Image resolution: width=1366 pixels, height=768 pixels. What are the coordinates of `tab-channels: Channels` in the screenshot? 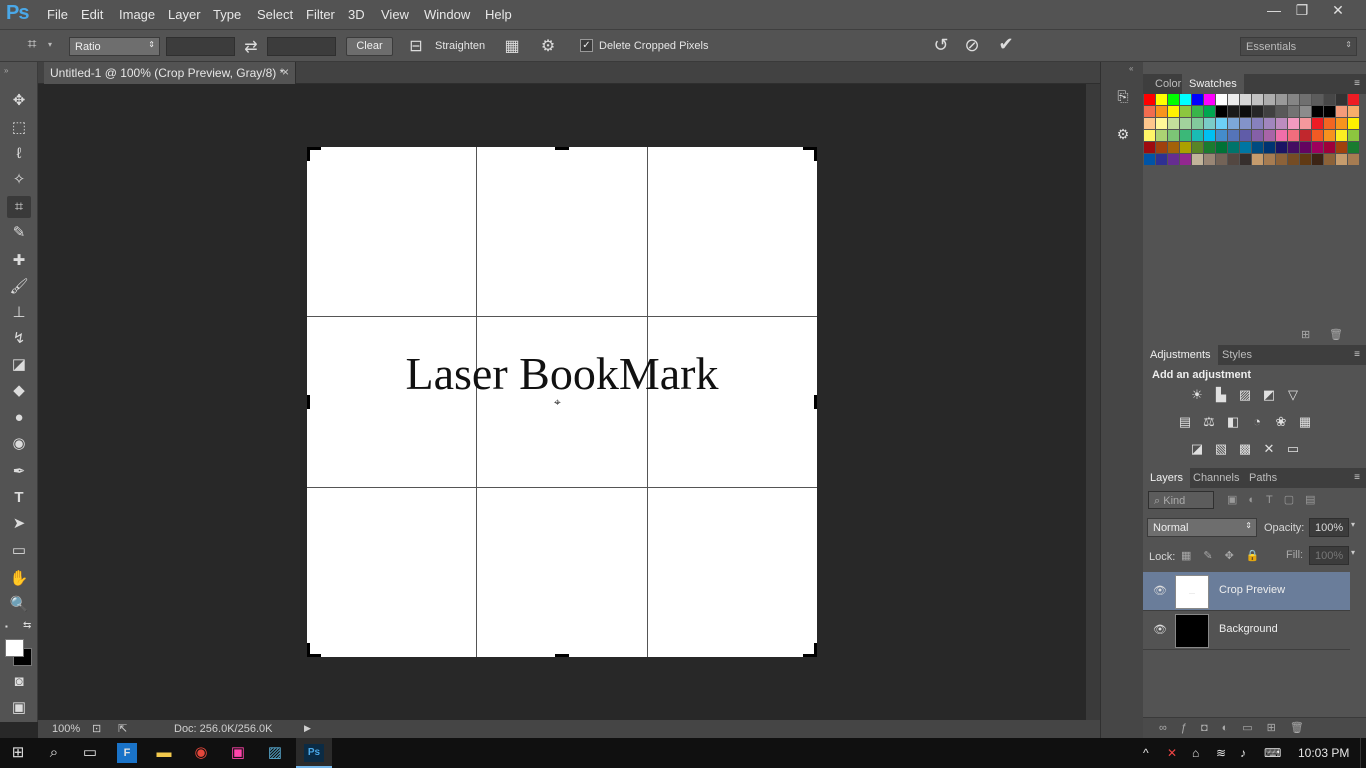 It's located at (1216, 478).